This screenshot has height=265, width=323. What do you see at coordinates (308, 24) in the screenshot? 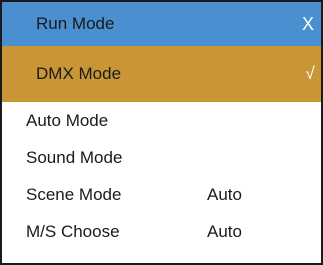
I see `close-button: X` at bounding box center [308, 24].